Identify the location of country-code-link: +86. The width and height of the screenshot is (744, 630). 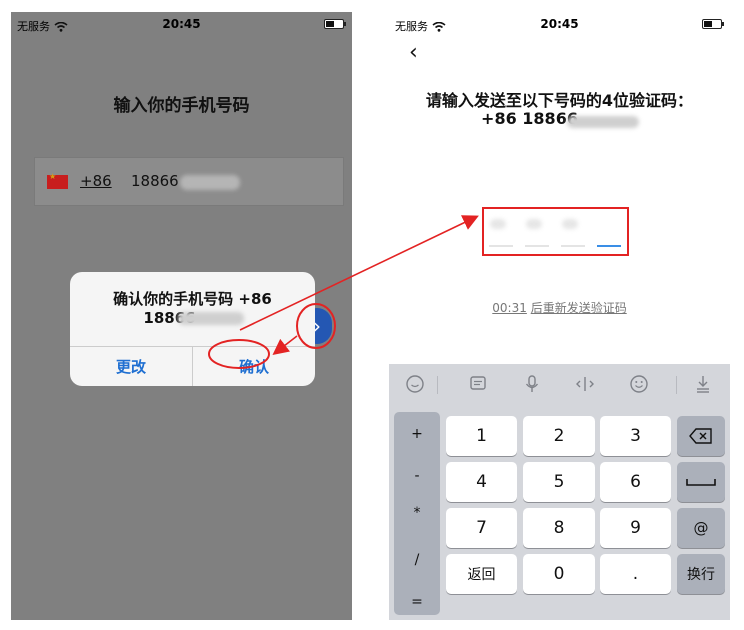
(96, 181).